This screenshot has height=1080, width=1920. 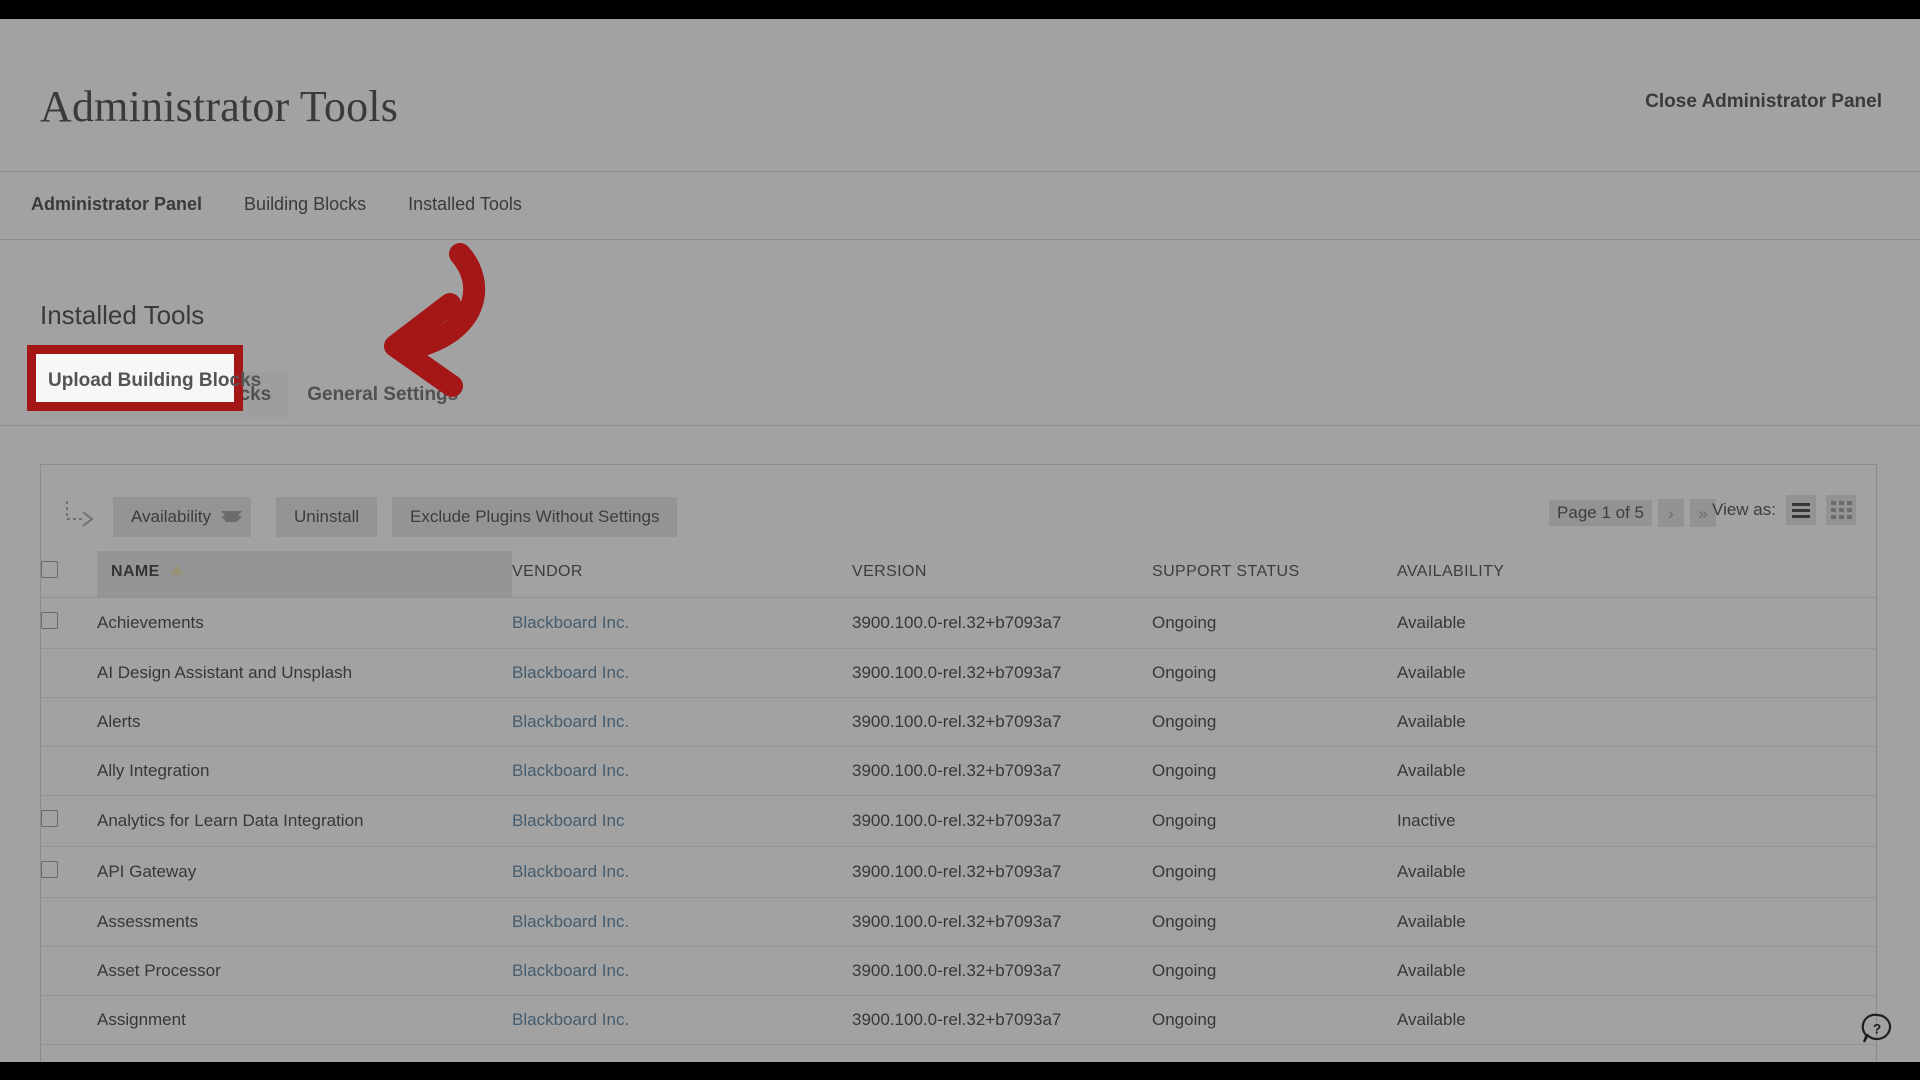 What do you see at coordinates (69, 574) in the screenshot?
I see `select-all-header` at bounding box center [69, 574].